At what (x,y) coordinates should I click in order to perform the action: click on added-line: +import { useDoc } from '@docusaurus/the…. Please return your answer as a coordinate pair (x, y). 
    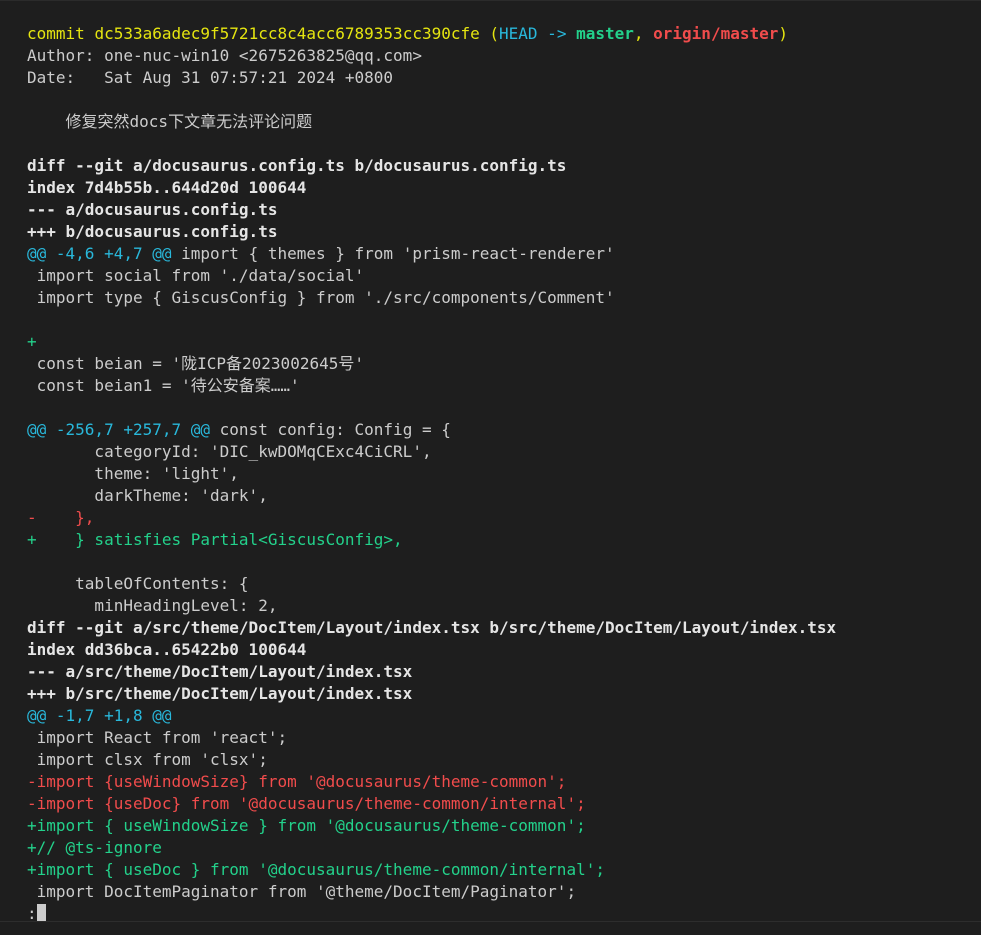
    Looking at the image, I should click on (316, 869).